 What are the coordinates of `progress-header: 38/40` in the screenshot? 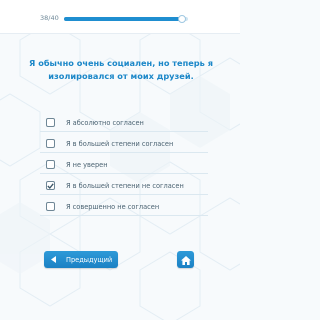 It's located at (120, 17).